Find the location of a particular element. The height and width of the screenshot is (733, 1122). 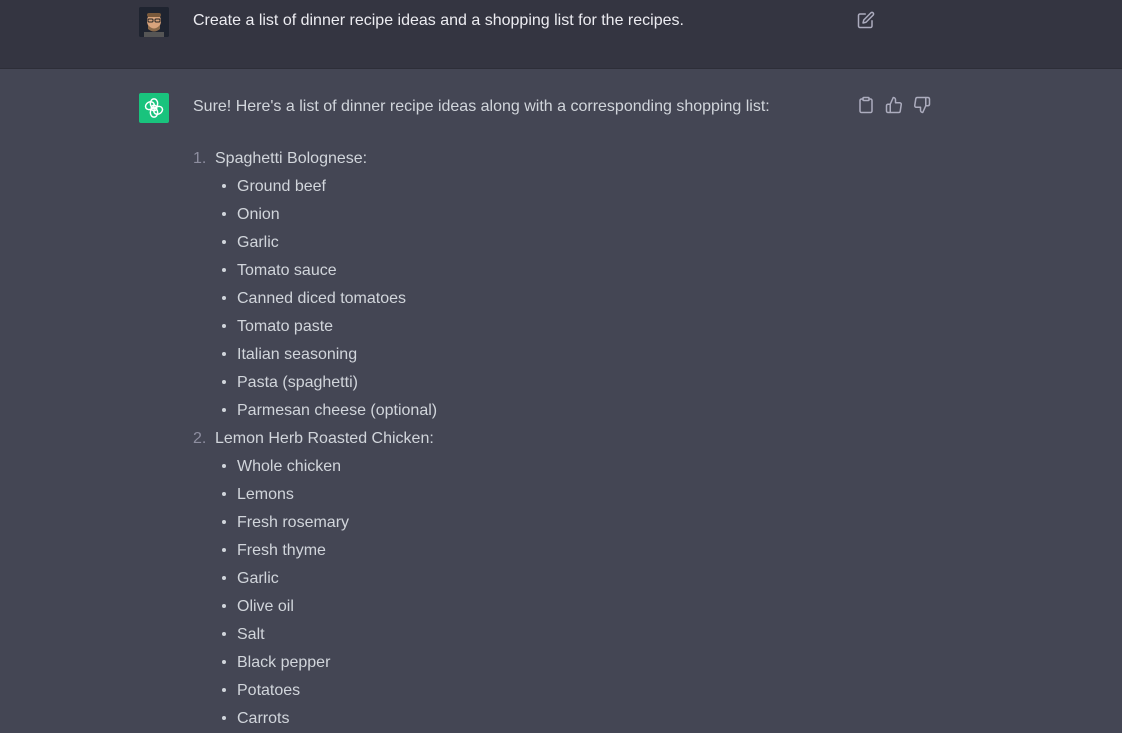

ingredient-name: Olive oil is located at coordinates (265, 606).